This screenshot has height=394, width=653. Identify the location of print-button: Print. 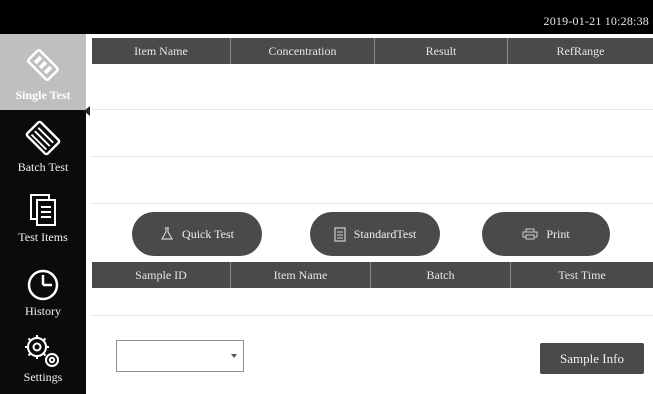
(546, 234).